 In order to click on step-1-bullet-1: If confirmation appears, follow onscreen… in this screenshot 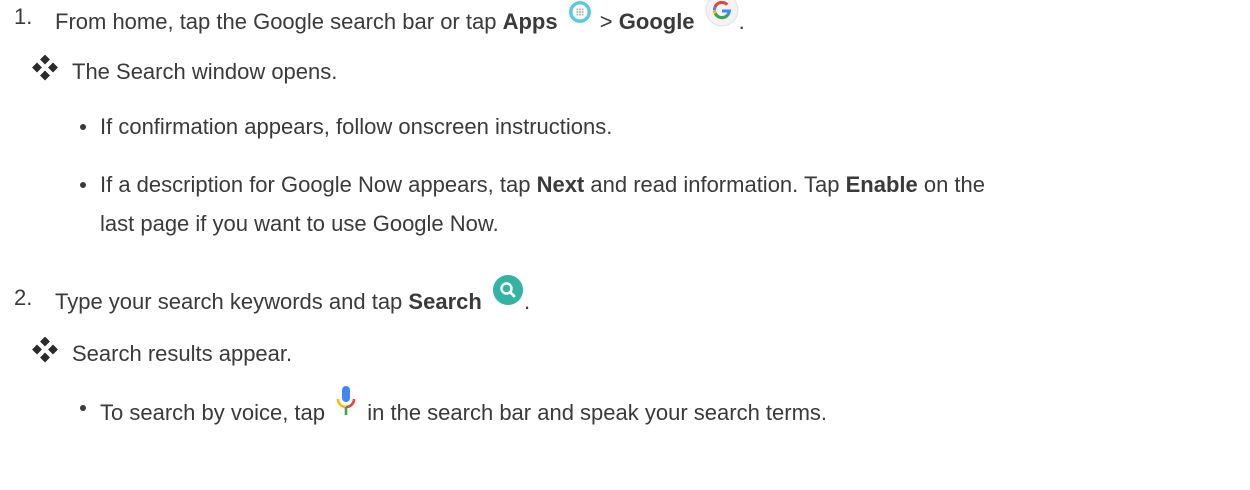, I will do `click(356, 126)`.